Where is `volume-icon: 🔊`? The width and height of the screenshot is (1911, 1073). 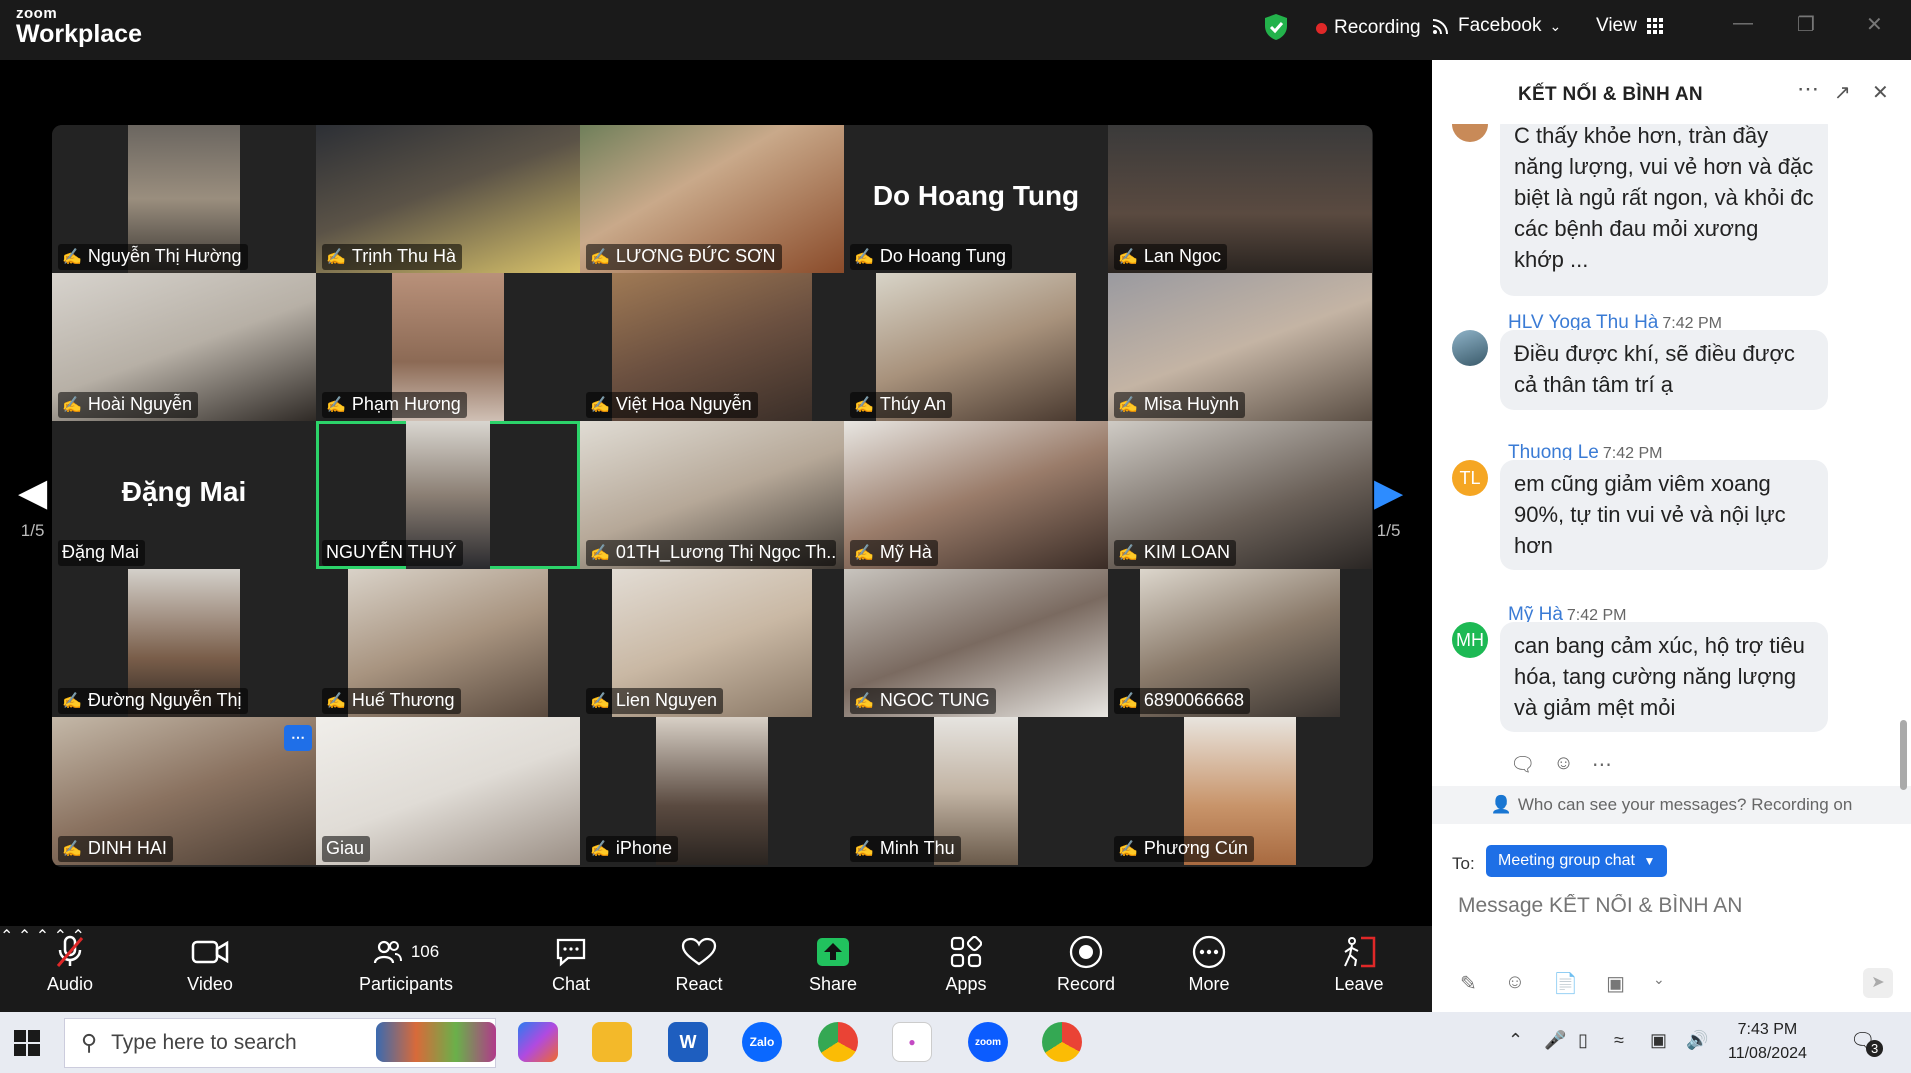 volume-icon: 🔊 is located at coordinates (1697, 1040).